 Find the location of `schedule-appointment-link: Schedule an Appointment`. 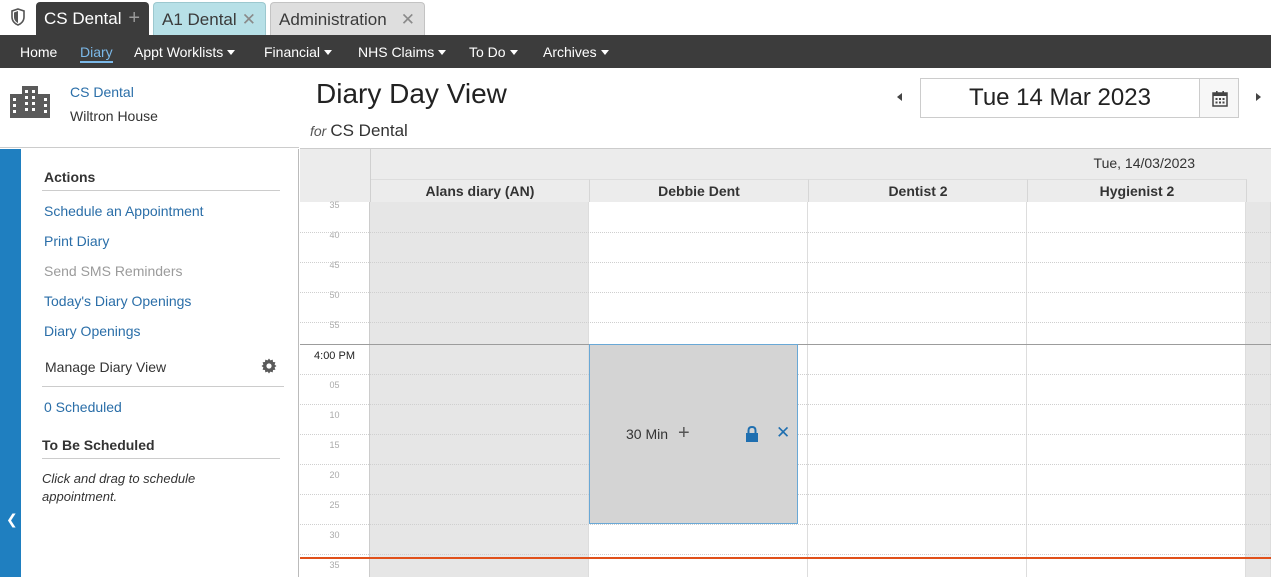

schedule-appointment-link: Schedule an Appointment is located at coordinates (124, 211).